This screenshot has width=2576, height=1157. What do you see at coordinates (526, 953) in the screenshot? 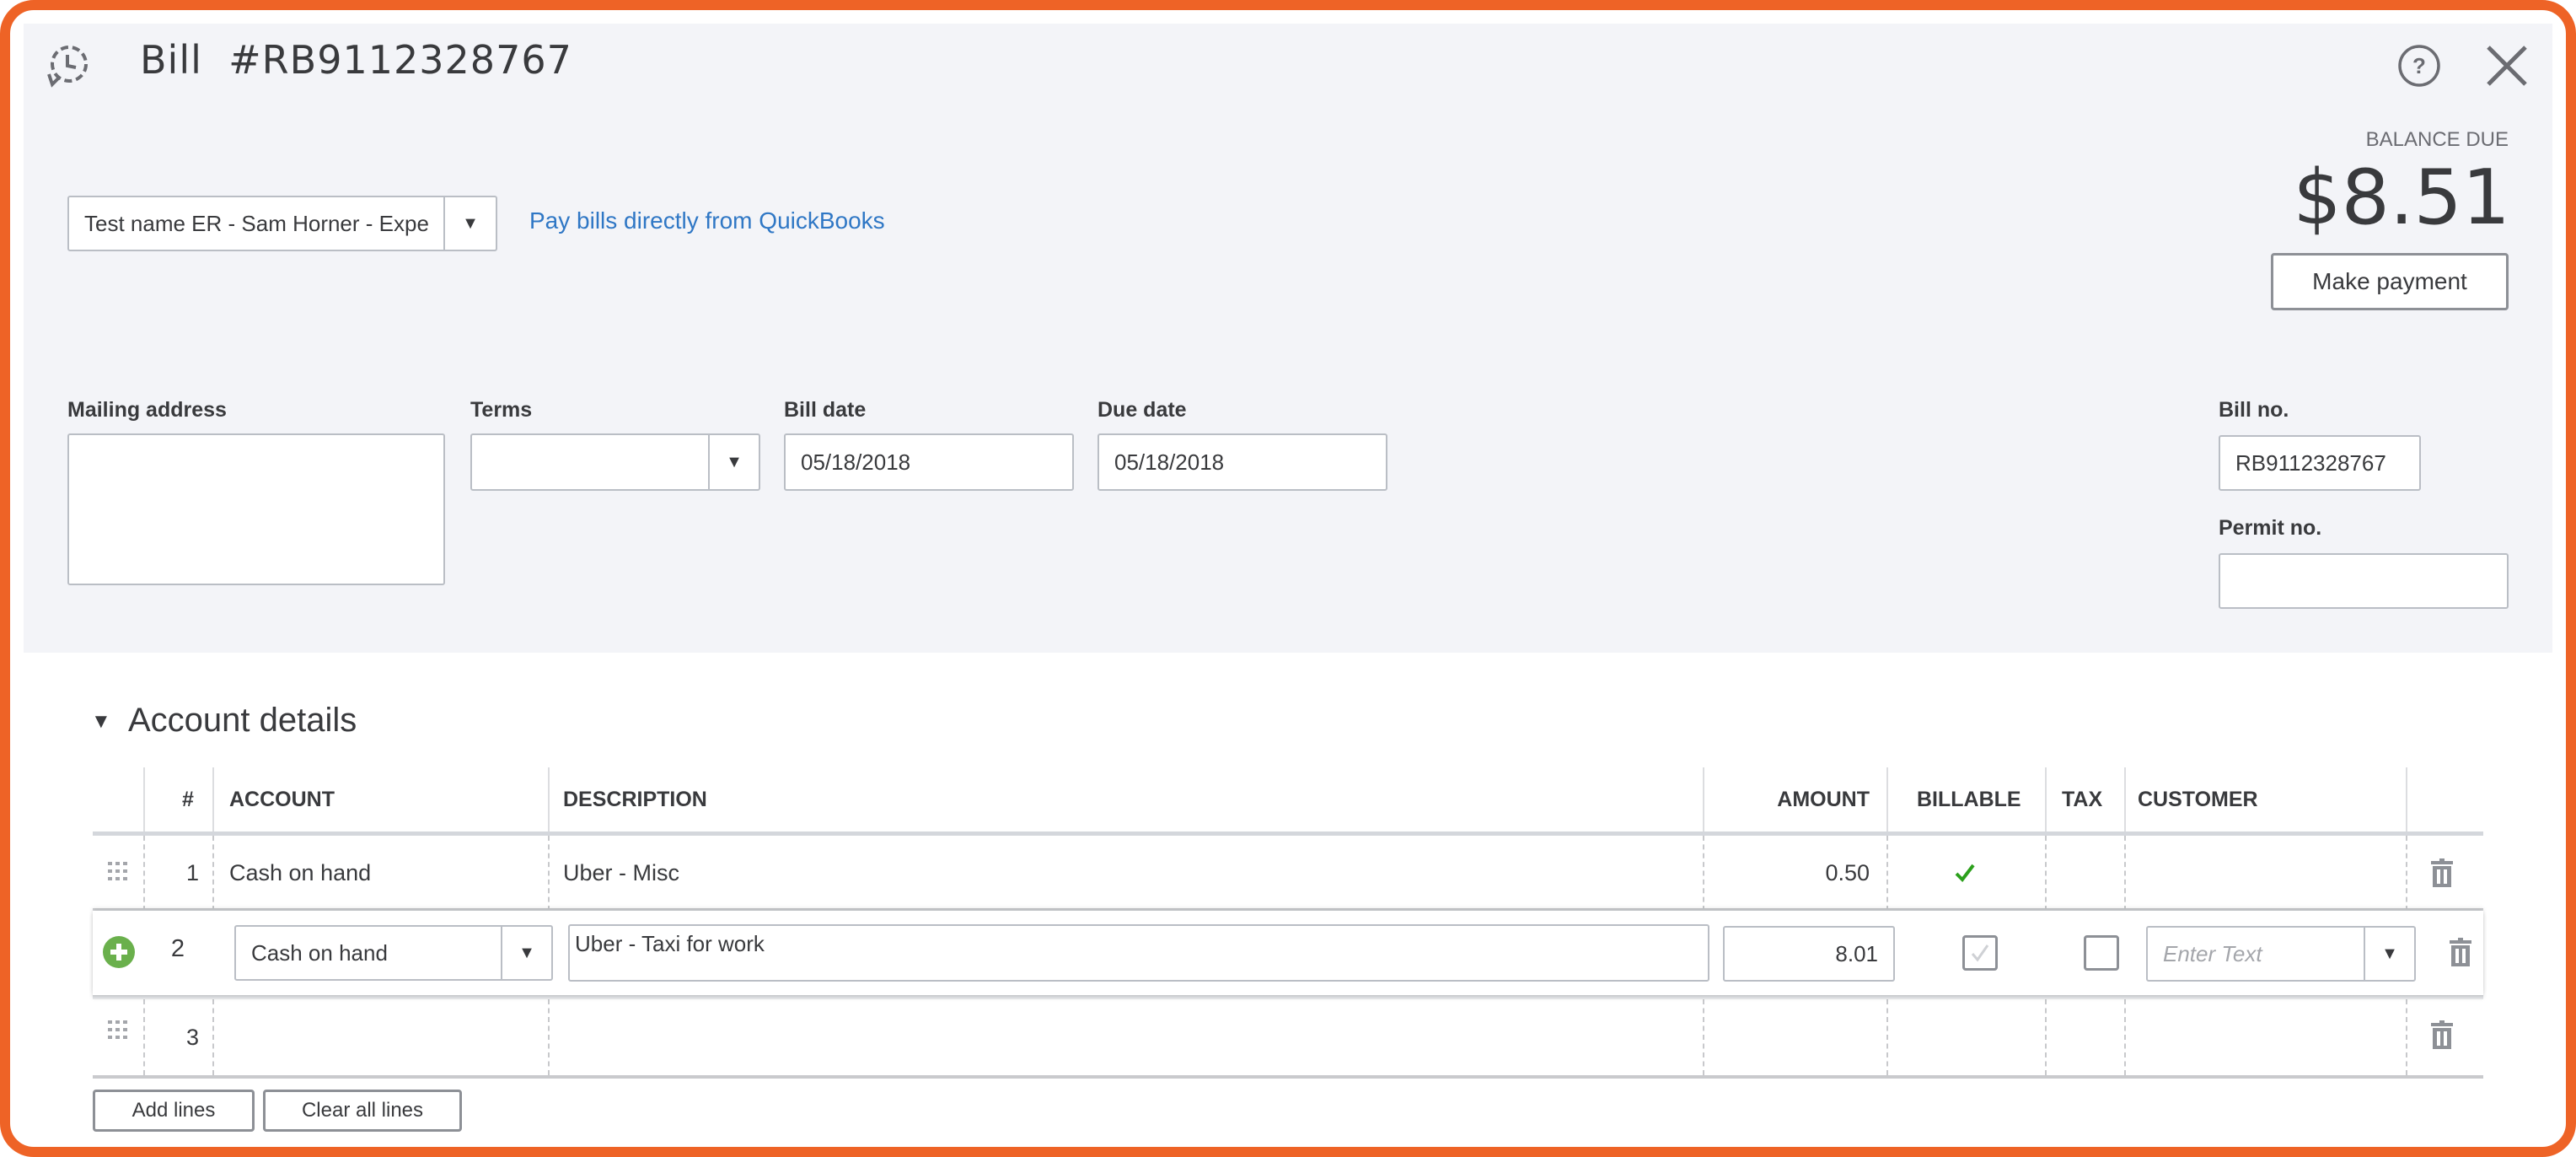
I see `account-dropdown-caret-icon: ▼` at bounding box center [526, 953].